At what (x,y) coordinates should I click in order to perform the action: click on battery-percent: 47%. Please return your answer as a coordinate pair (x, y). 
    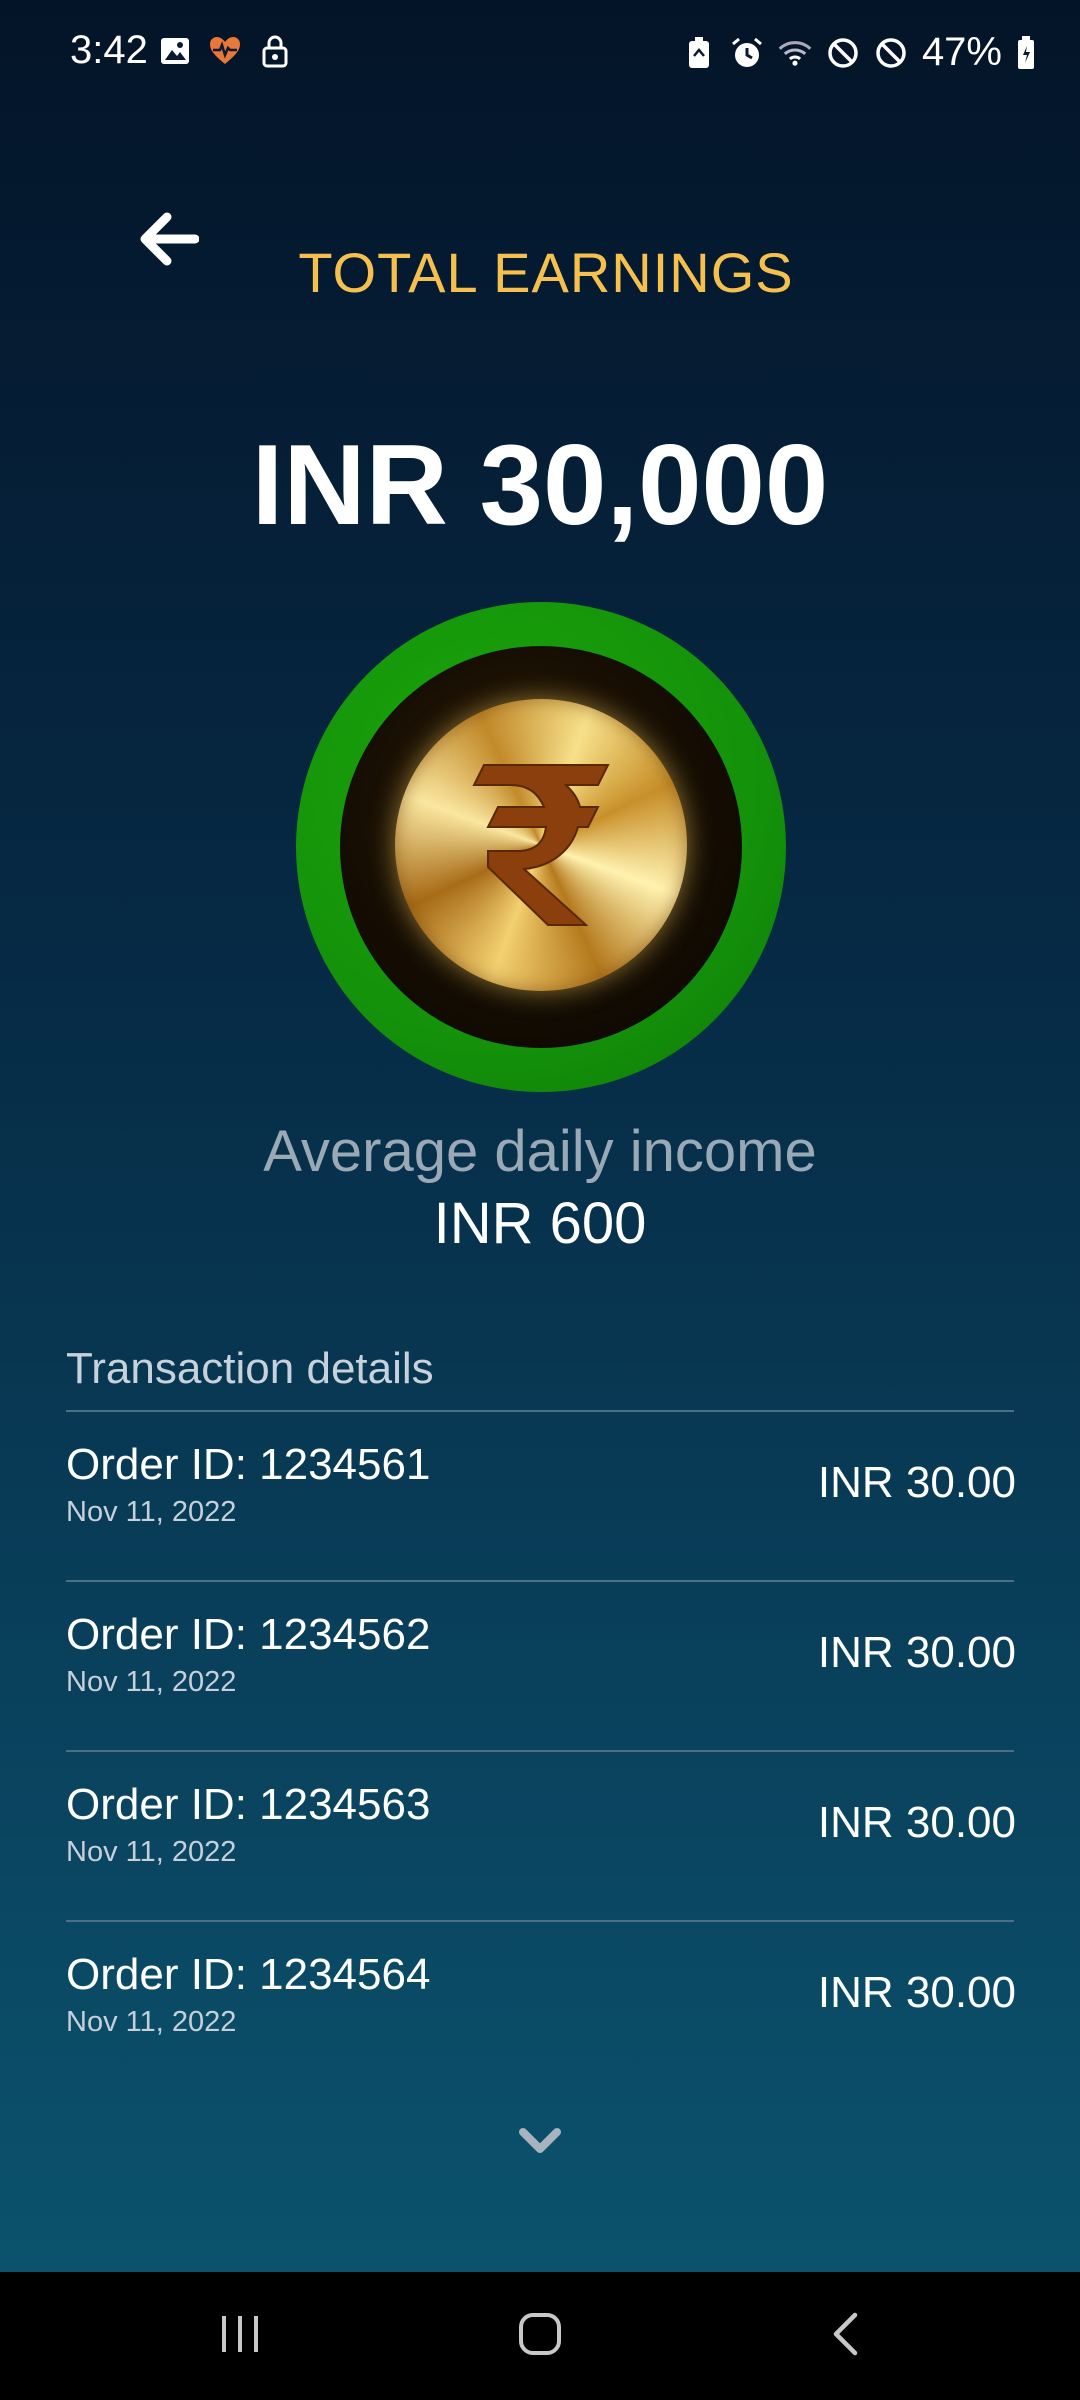
    Looking at the image, I should click on (961, 52).